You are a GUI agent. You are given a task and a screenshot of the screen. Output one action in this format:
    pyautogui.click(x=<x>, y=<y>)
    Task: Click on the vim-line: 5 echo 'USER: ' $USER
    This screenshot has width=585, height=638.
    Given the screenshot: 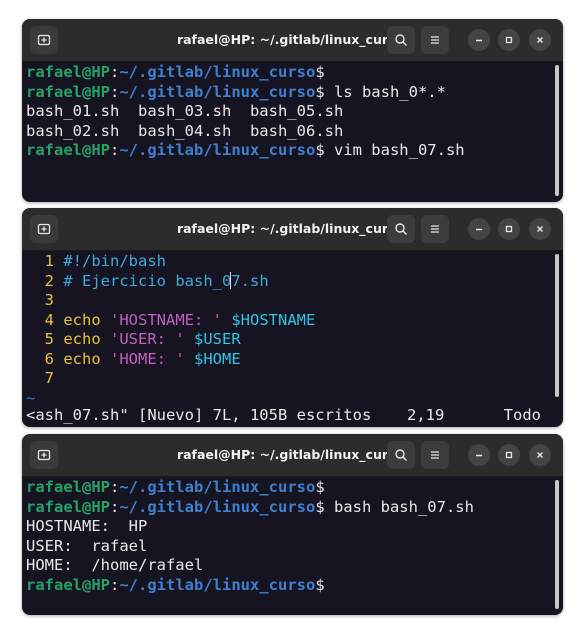 What is the action you would take?
    pyautogui.click(x=142, y=339)
    